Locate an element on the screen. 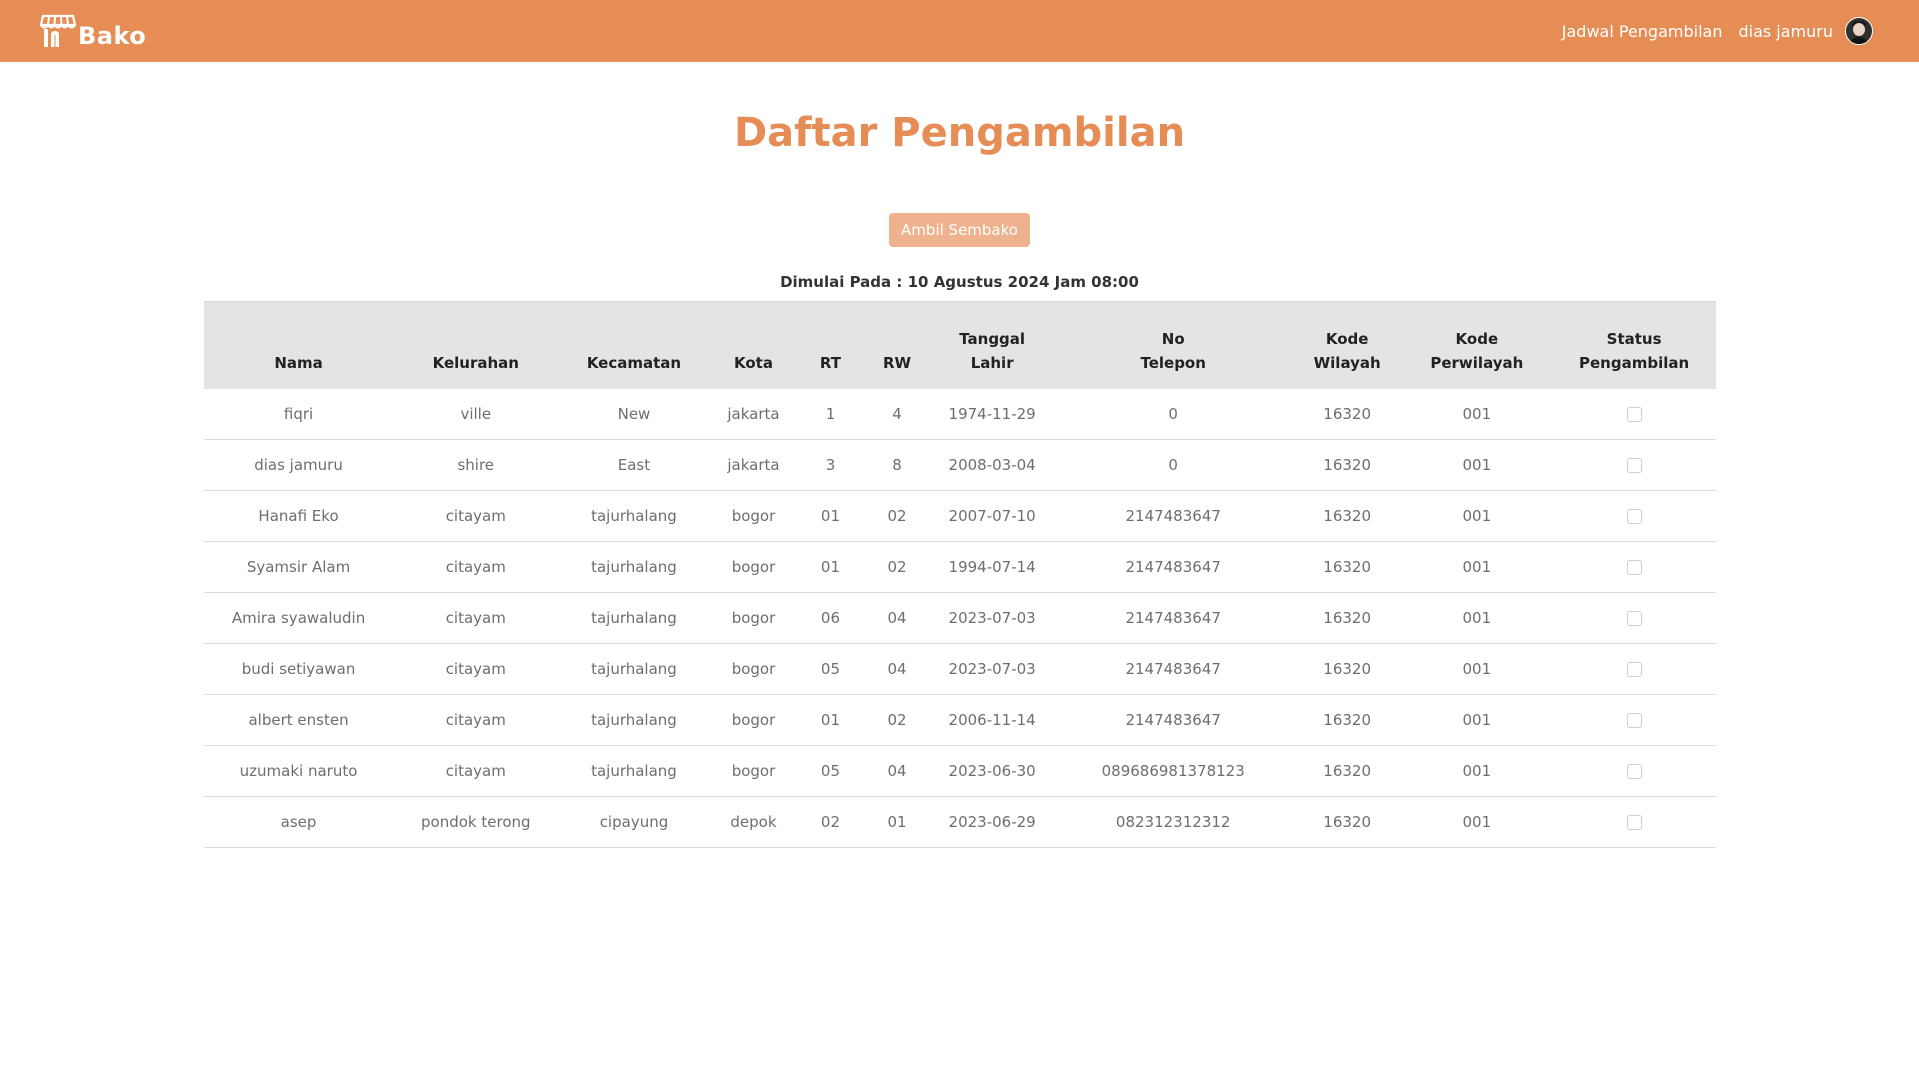 This screenshot has height=1079, width=1919. column-header-label: Telepon is located at coordinates (1173, 363).